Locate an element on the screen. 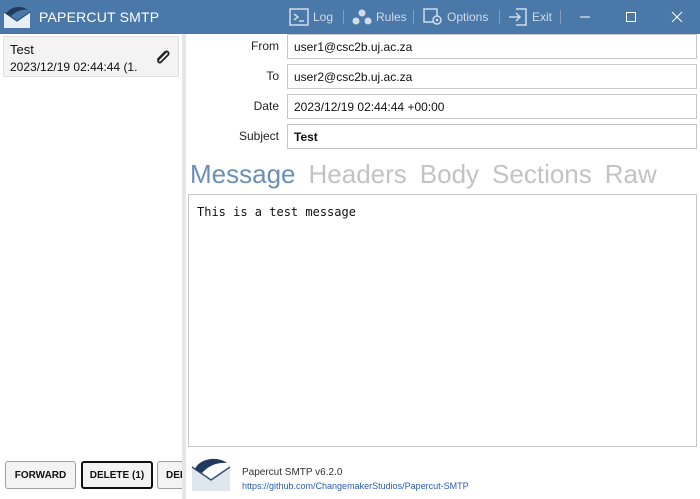  toolbar-exit-label: Exit is located at coordinates (542, 17).